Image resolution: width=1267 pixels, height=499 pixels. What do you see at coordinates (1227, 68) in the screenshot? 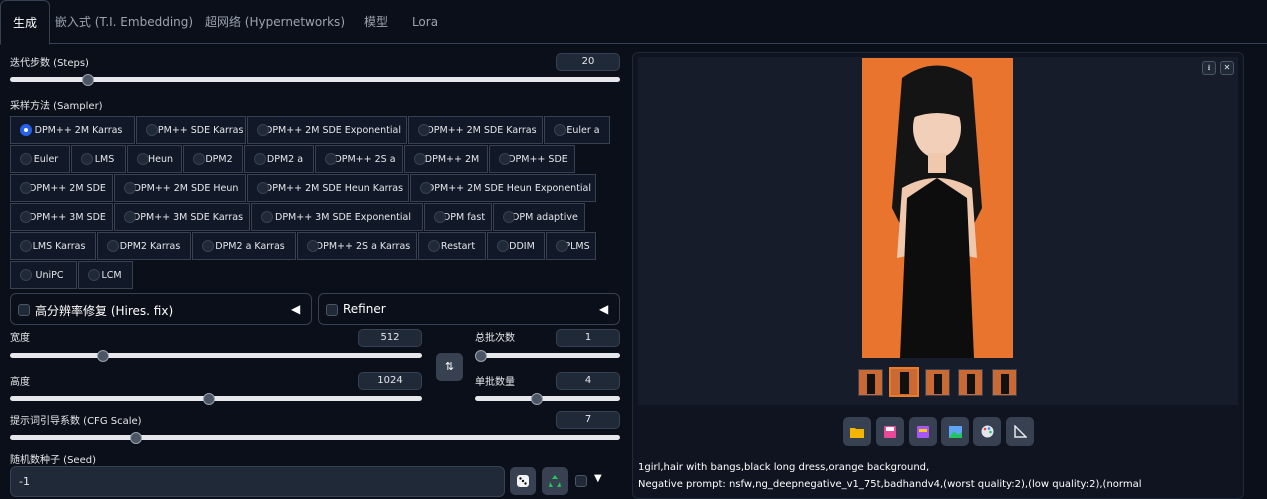
I see `close-icon: ✕` at bounding box center [1227, 68].